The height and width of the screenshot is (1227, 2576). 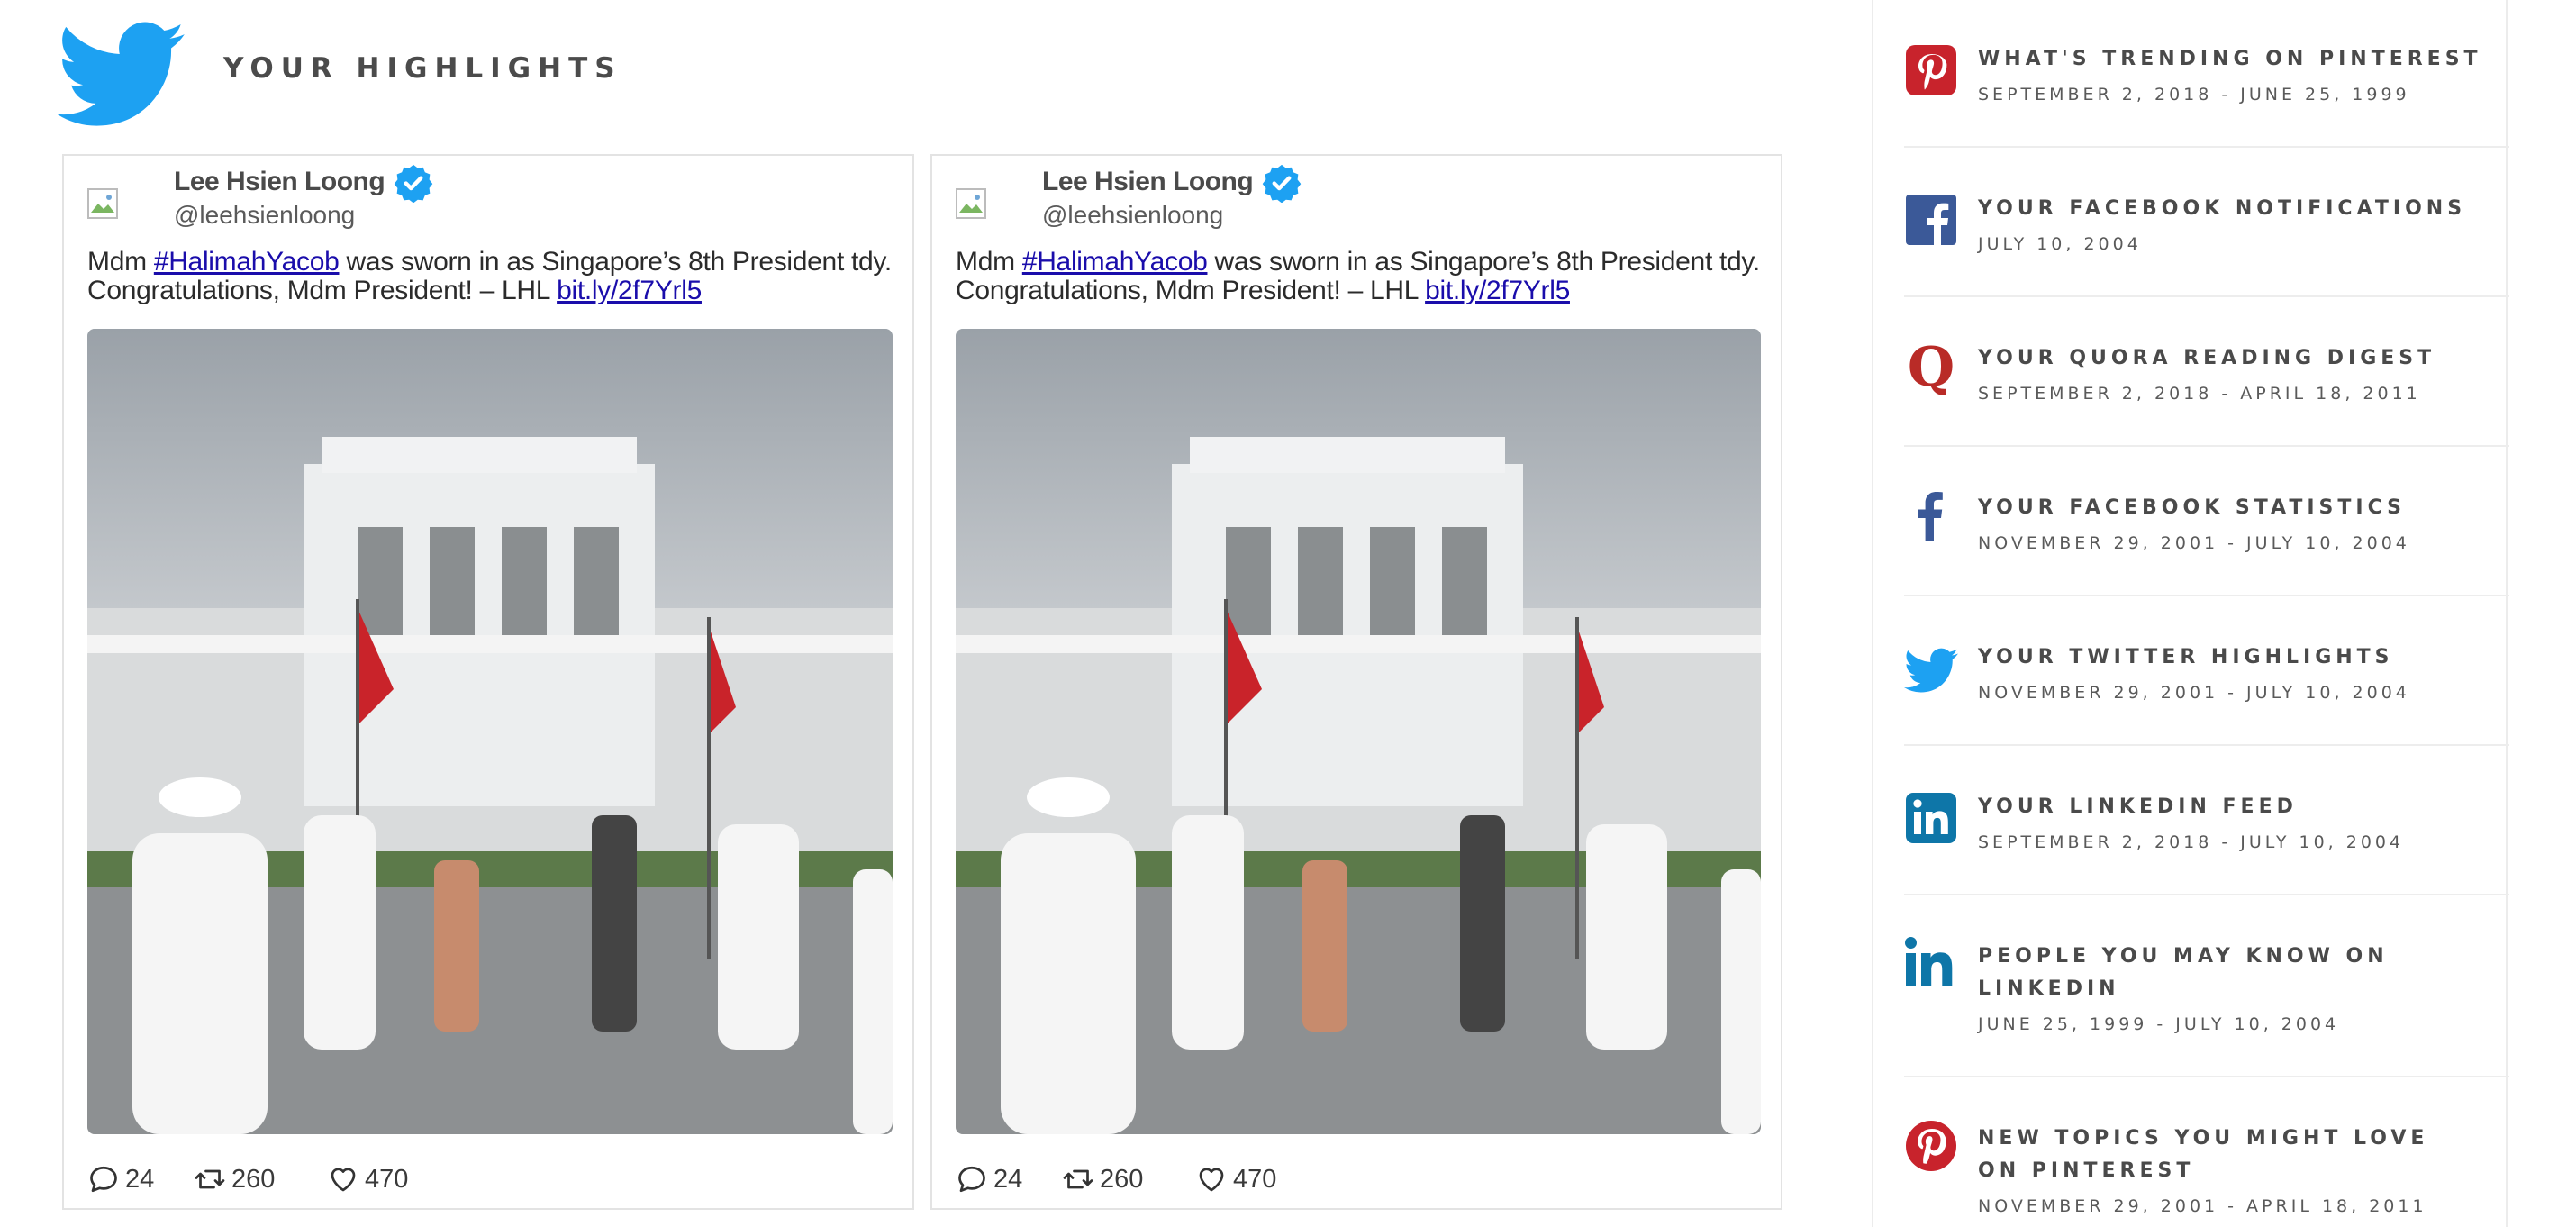 What do you see at coordinates (1931, 516) in the screenshot?
I see `facebook-f-icon` at bounding box center [1931, 516].